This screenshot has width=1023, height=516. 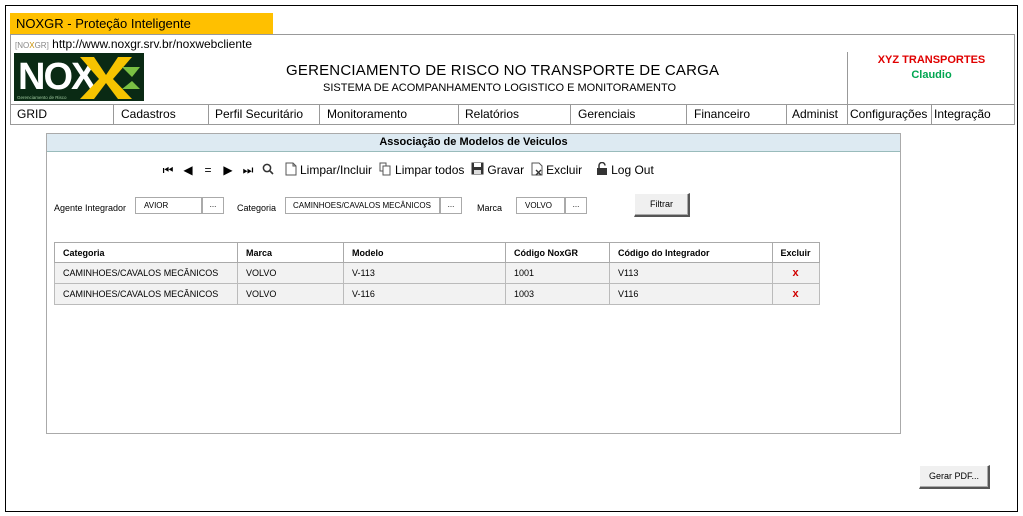 What do you see at coordinates (691, 294) in the screenshot?
I see `cell-codigo-integrador: V116` at bounding box center [691, 294].